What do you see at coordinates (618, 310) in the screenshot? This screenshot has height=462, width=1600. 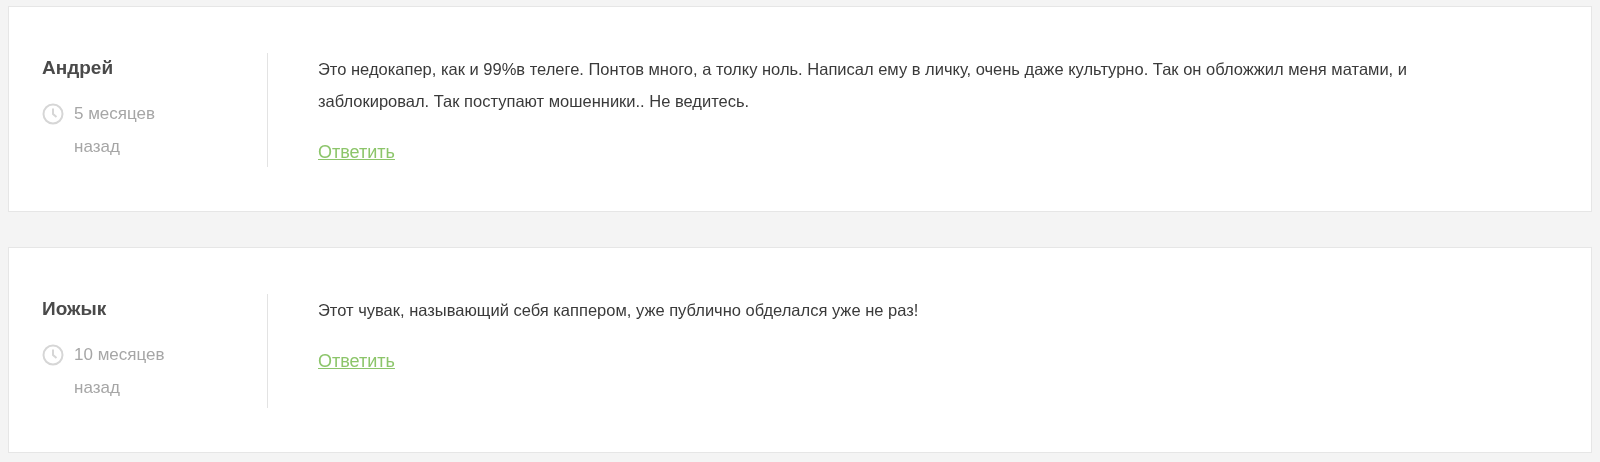 I see `comment-text: Этот чувак, называющий себя каппером, уже публично обделался уже не раз!` at bounding box center [618, 310].